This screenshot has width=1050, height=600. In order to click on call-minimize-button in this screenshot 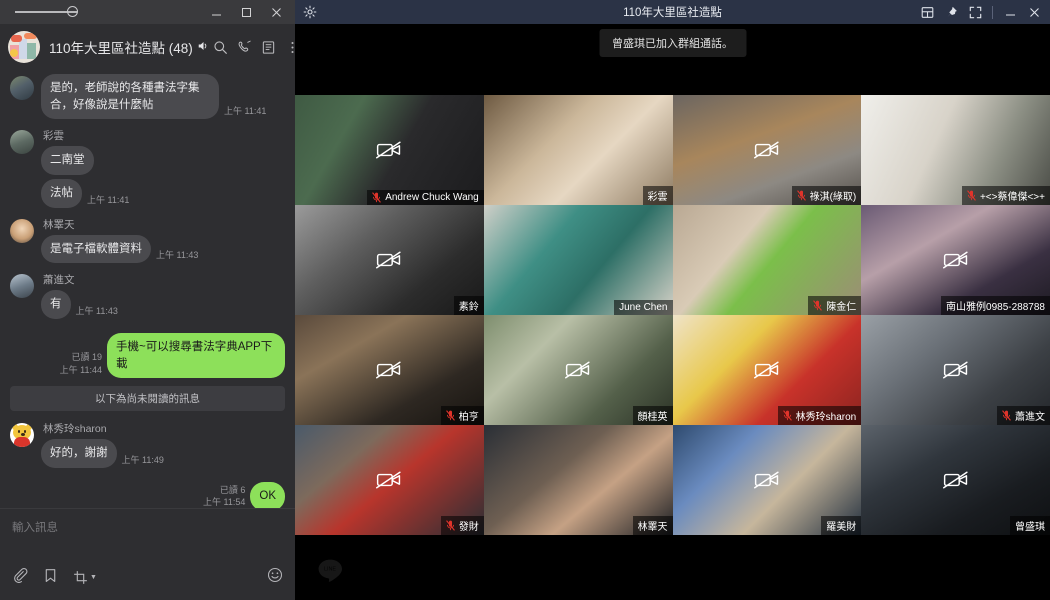, I will do `click(1010, 12)`.